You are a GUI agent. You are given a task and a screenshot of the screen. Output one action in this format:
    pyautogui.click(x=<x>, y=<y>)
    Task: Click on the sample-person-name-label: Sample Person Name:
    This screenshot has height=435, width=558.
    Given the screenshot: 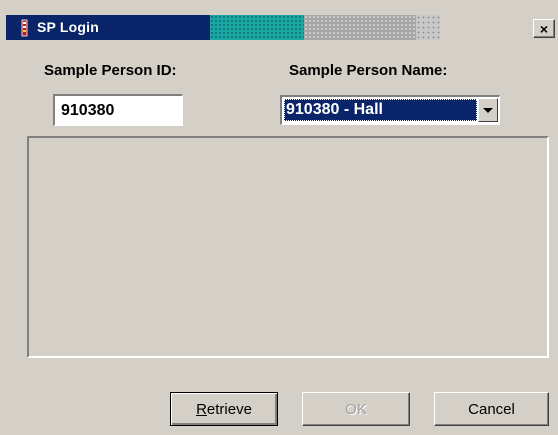 What is the action you would take?
    pyautogui.click(x=368, y=70)
    